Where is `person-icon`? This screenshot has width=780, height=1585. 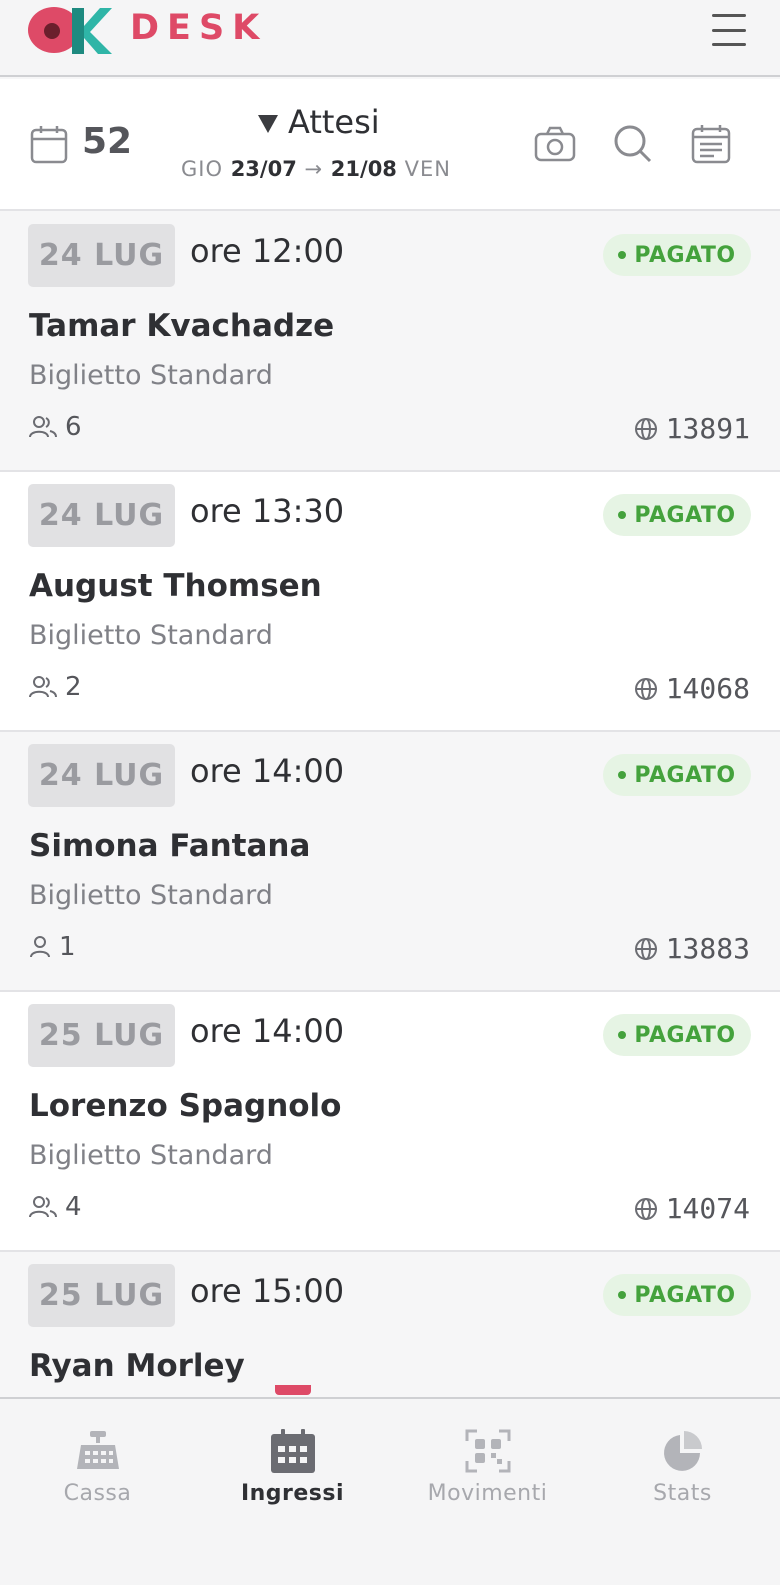 person-icon is located at coordinates (40, 947).